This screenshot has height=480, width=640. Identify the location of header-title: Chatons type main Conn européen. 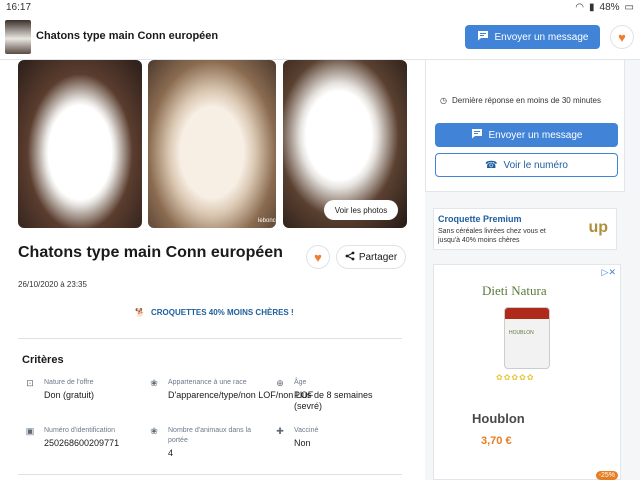
(127, 36).